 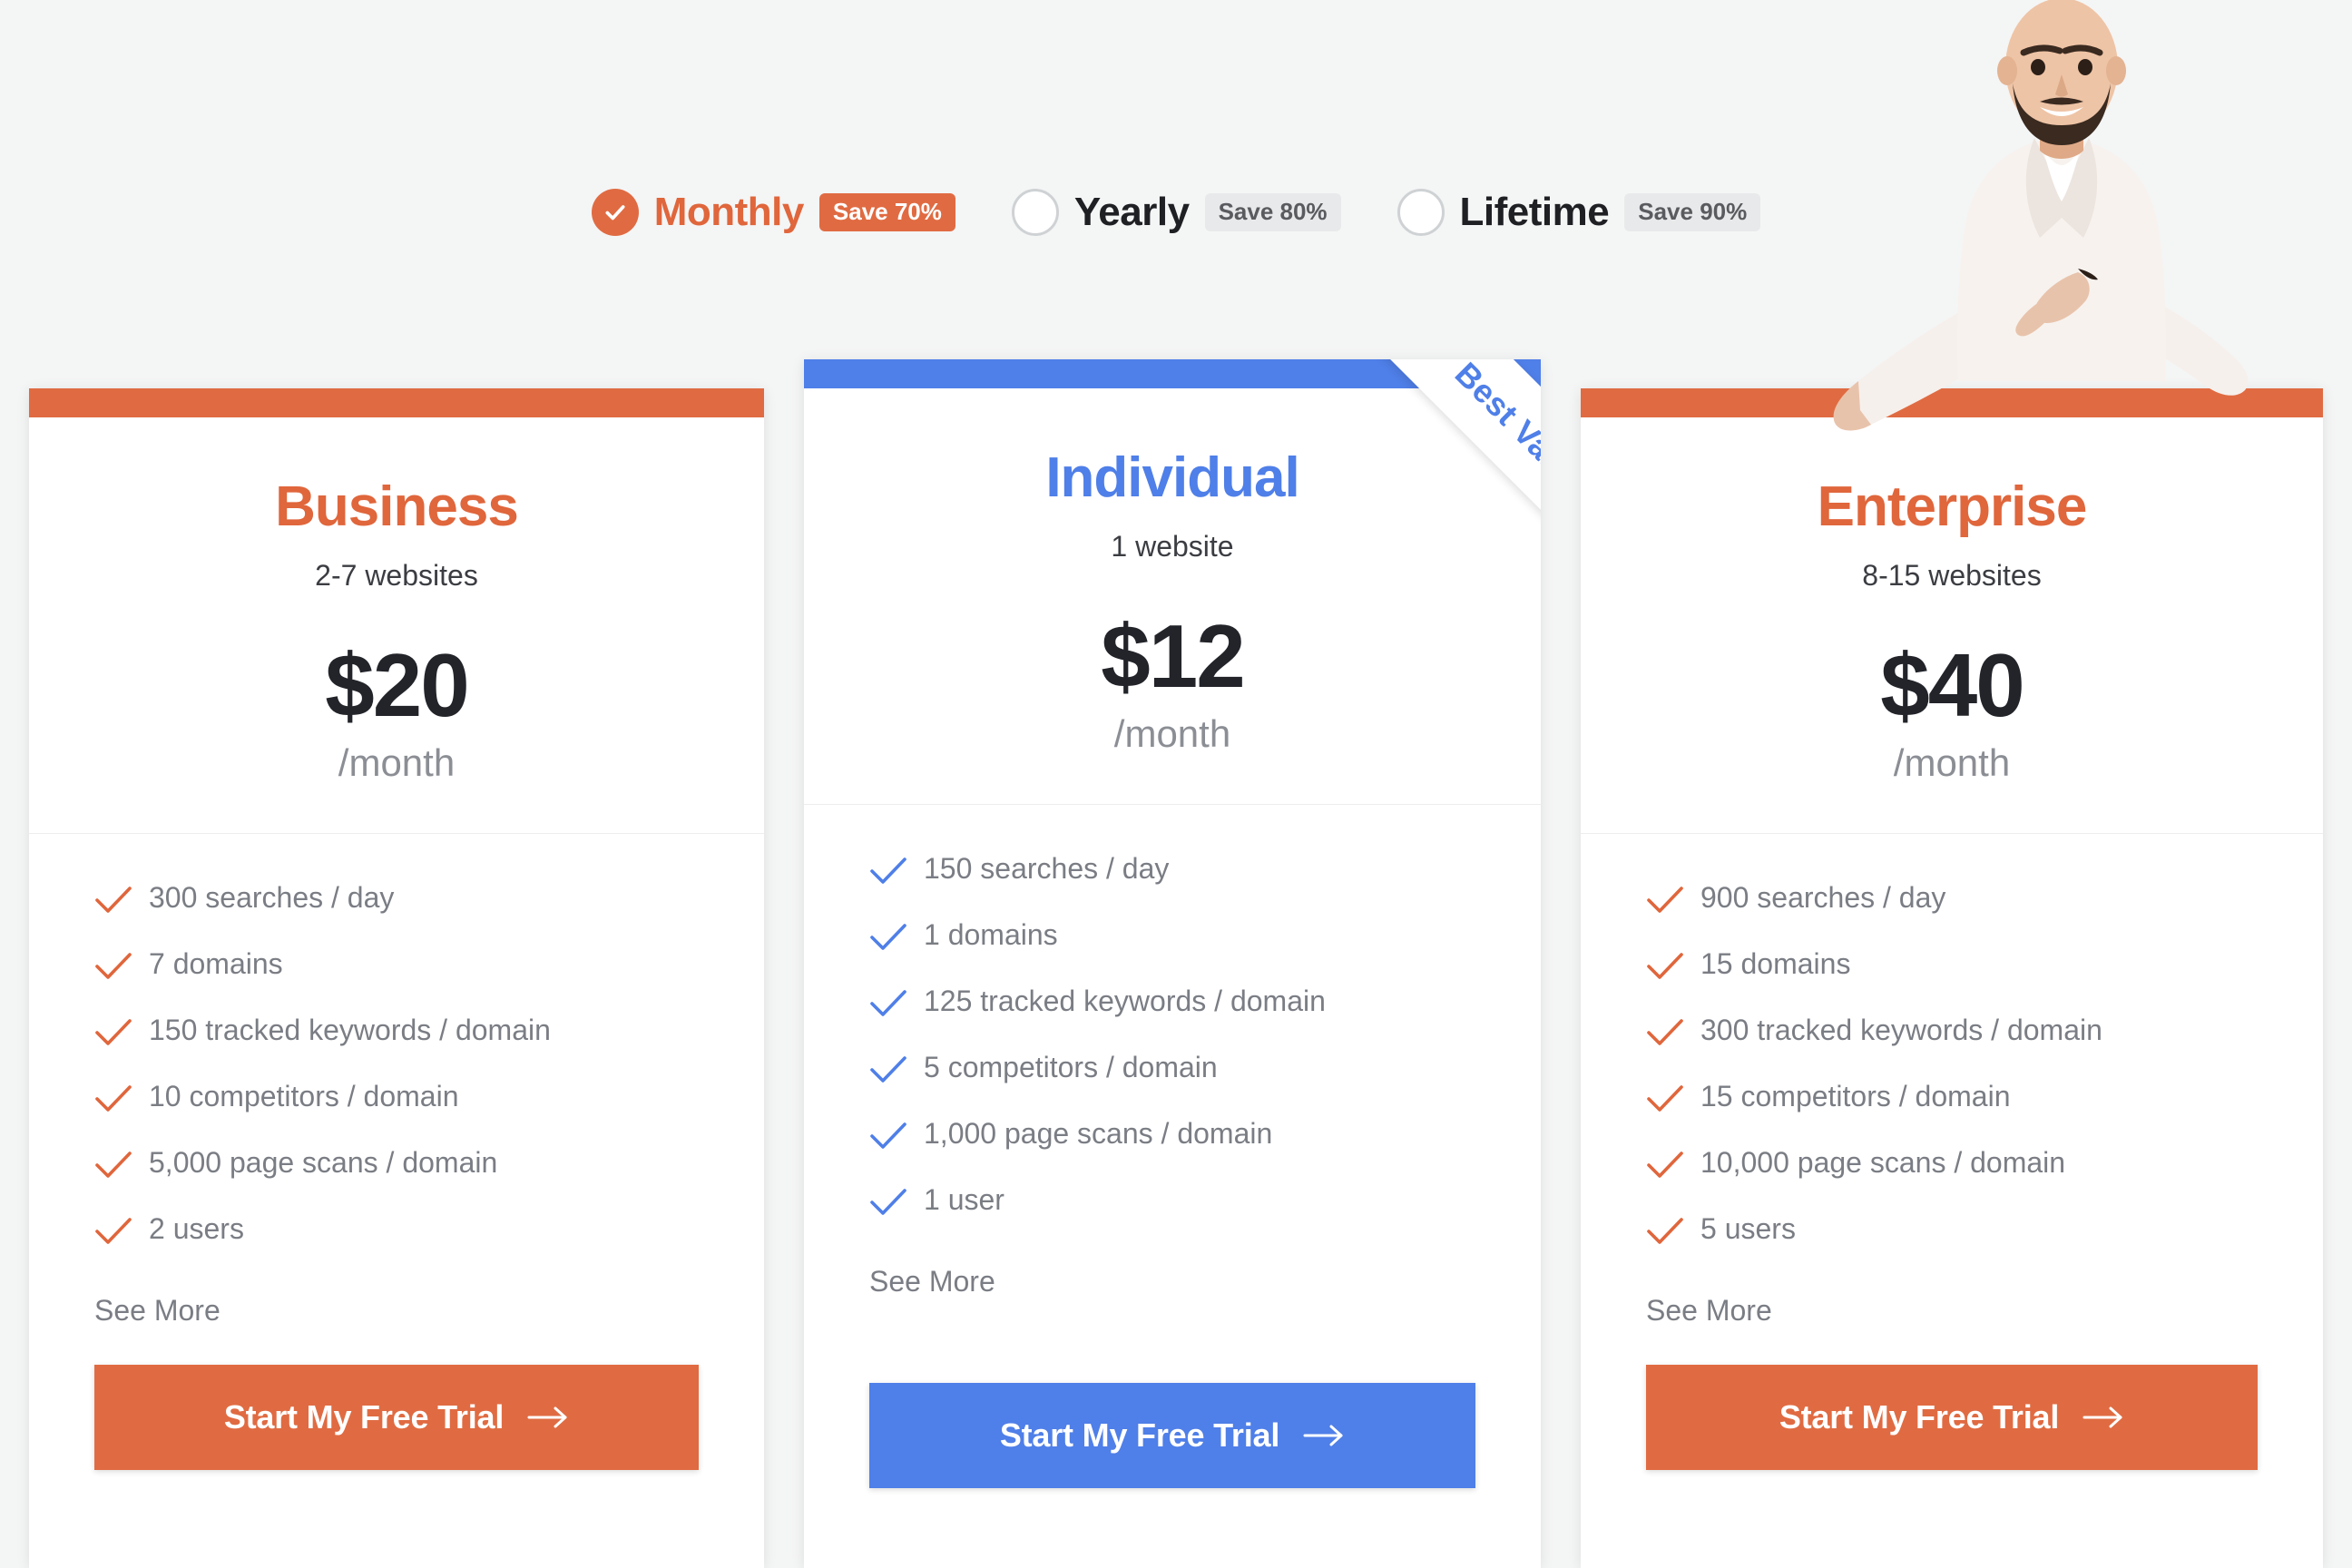 What do you see at coordinates (1692, 212) in the screenshot?
I see `save-badge-lifetime: Save 90%` at bounding box center [1692, 212].